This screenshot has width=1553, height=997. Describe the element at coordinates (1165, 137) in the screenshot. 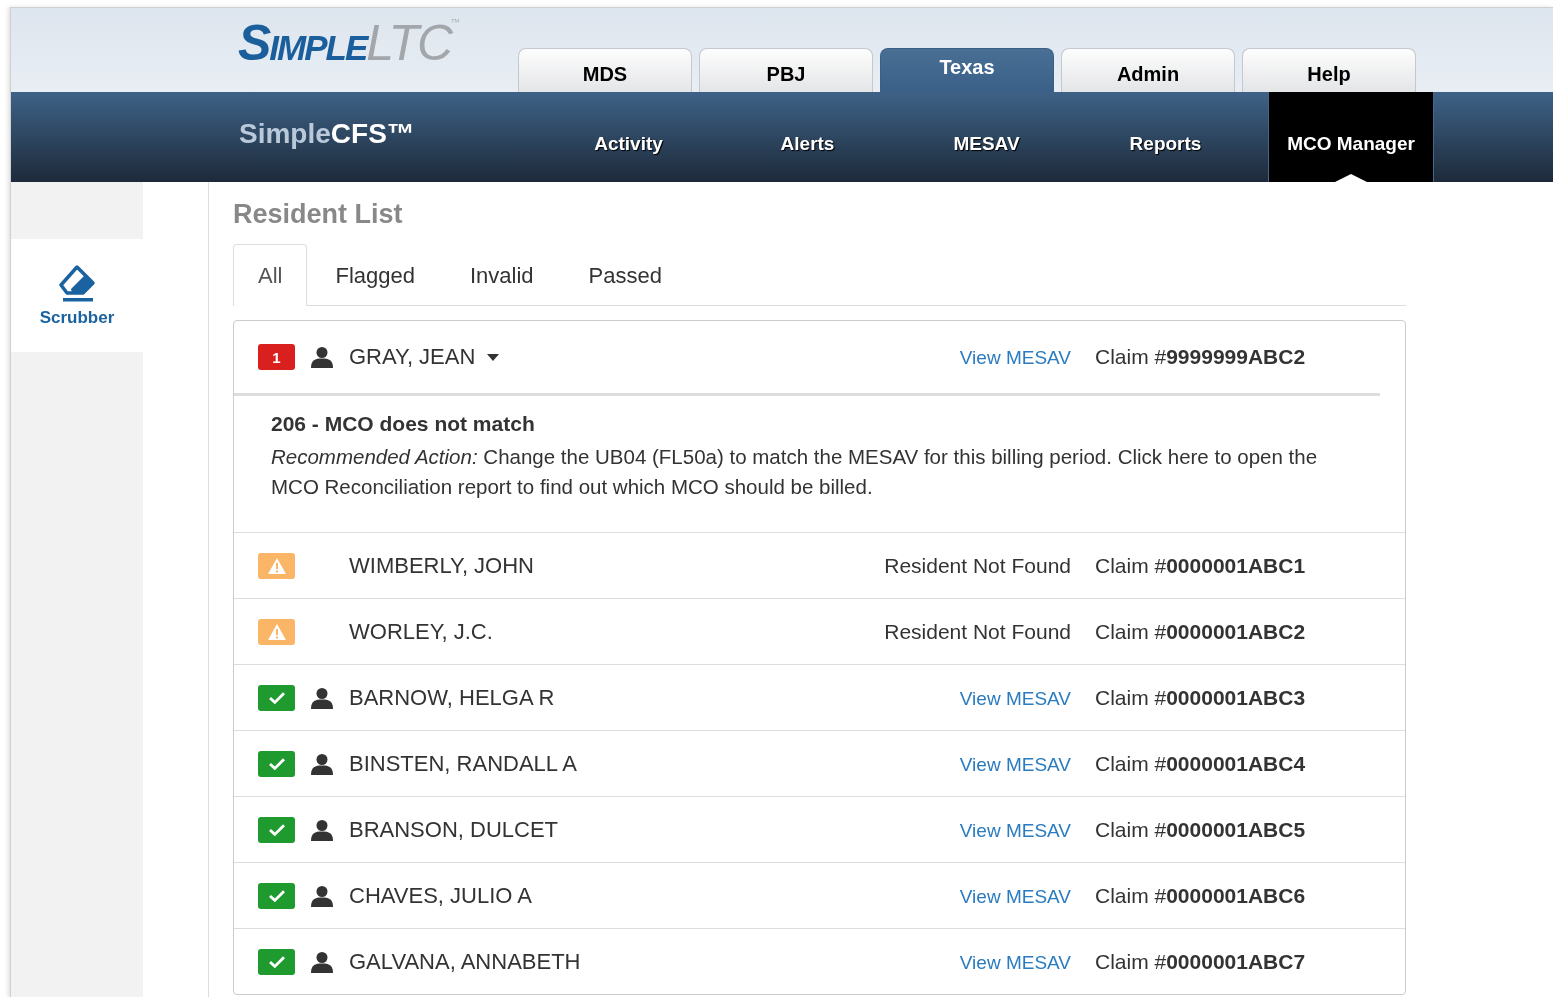

I see `nav-item: Reports` at that location.